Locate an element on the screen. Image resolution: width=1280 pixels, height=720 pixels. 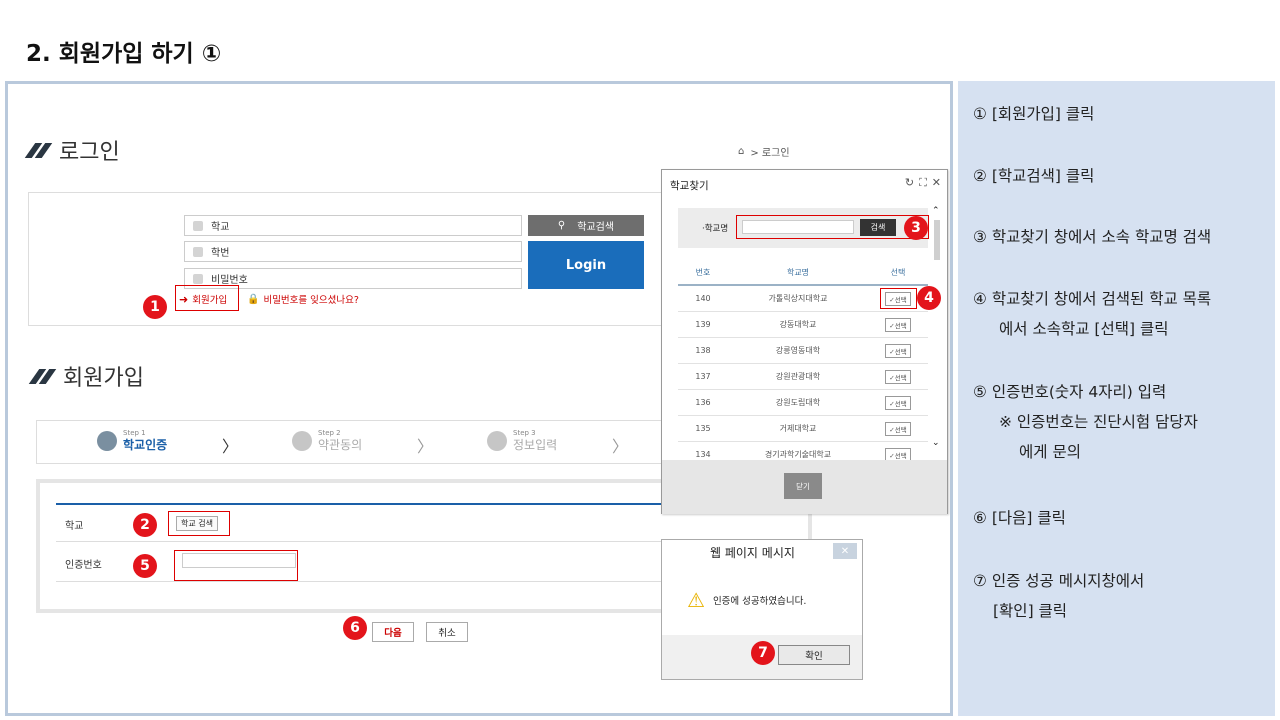
step-2-label: 약관동의 is located at coordinates (340, 445).